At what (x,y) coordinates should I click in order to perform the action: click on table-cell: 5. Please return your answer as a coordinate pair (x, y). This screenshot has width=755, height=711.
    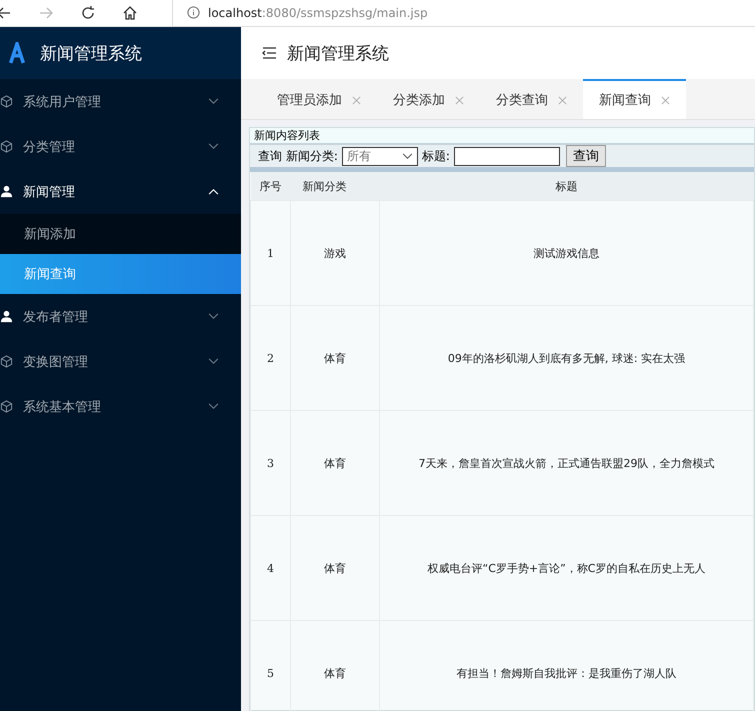
    Looking at the image, I should click on (270, 673).